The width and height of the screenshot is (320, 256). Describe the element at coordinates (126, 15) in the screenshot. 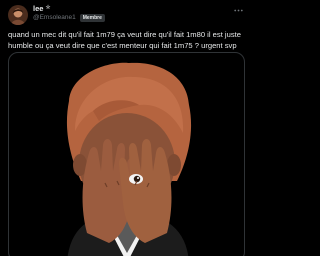

I see `tweet-header: lee ✮ @Emsoleane1 Membre` at that location.